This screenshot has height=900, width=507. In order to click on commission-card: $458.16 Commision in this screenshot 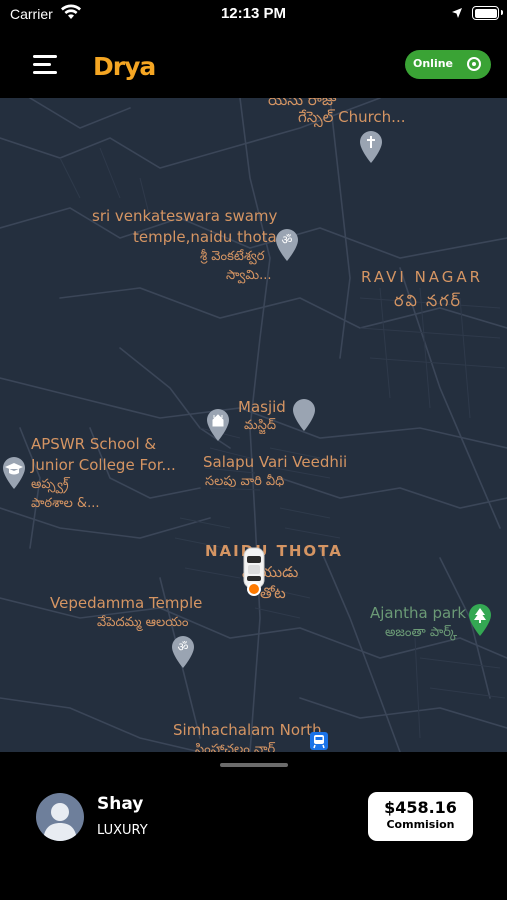, I will do `click(420, 816)`.